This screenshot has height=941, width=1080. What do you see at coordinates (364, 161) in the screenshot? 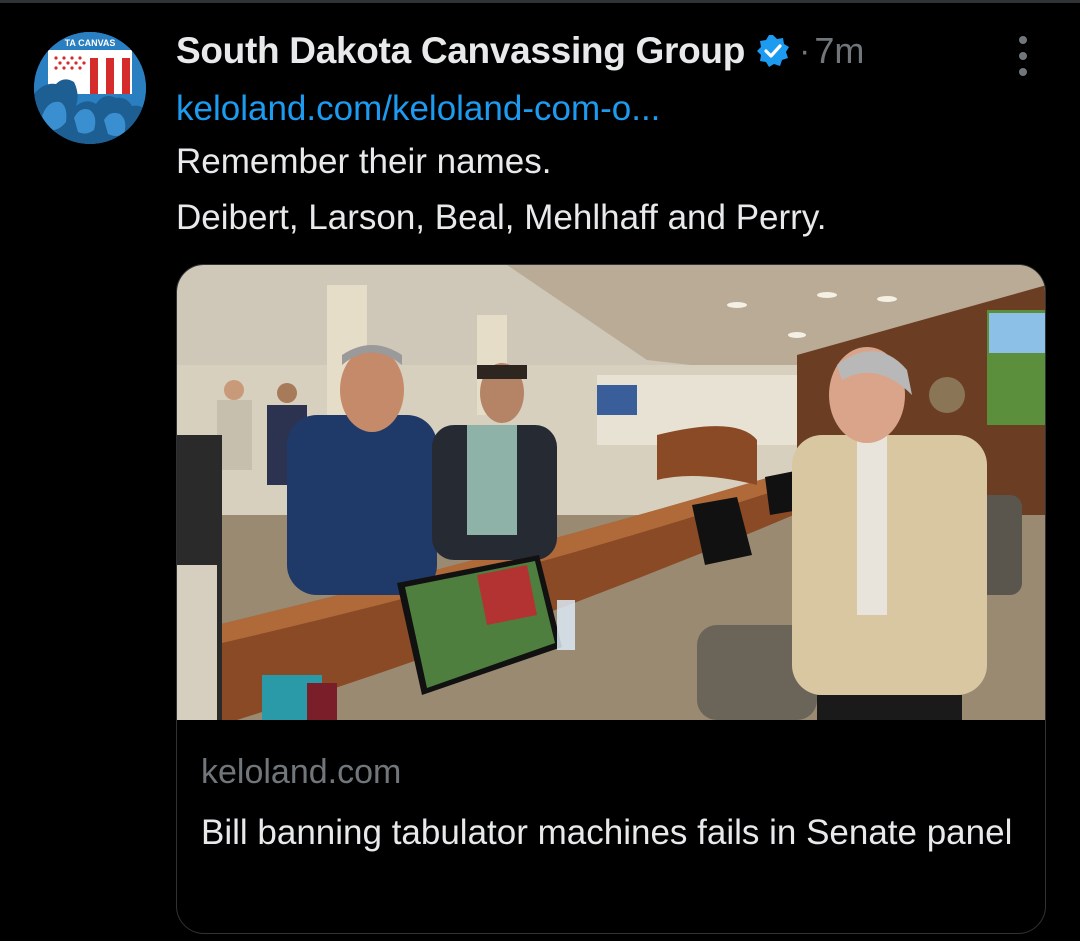
I see `post-text-line-1: Remember their names.` at bounding box center [364, 161].